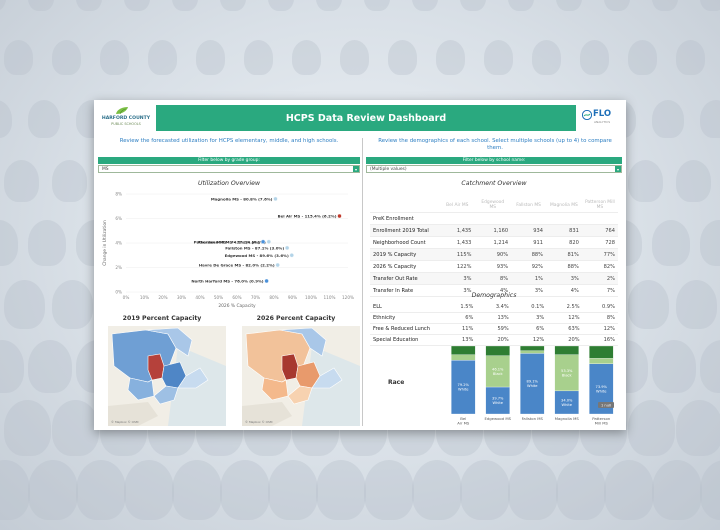  Describe the element at coordinates (125, 422) in the screenshot. I see `map-credit: © Mapbox © OSM` at that location.